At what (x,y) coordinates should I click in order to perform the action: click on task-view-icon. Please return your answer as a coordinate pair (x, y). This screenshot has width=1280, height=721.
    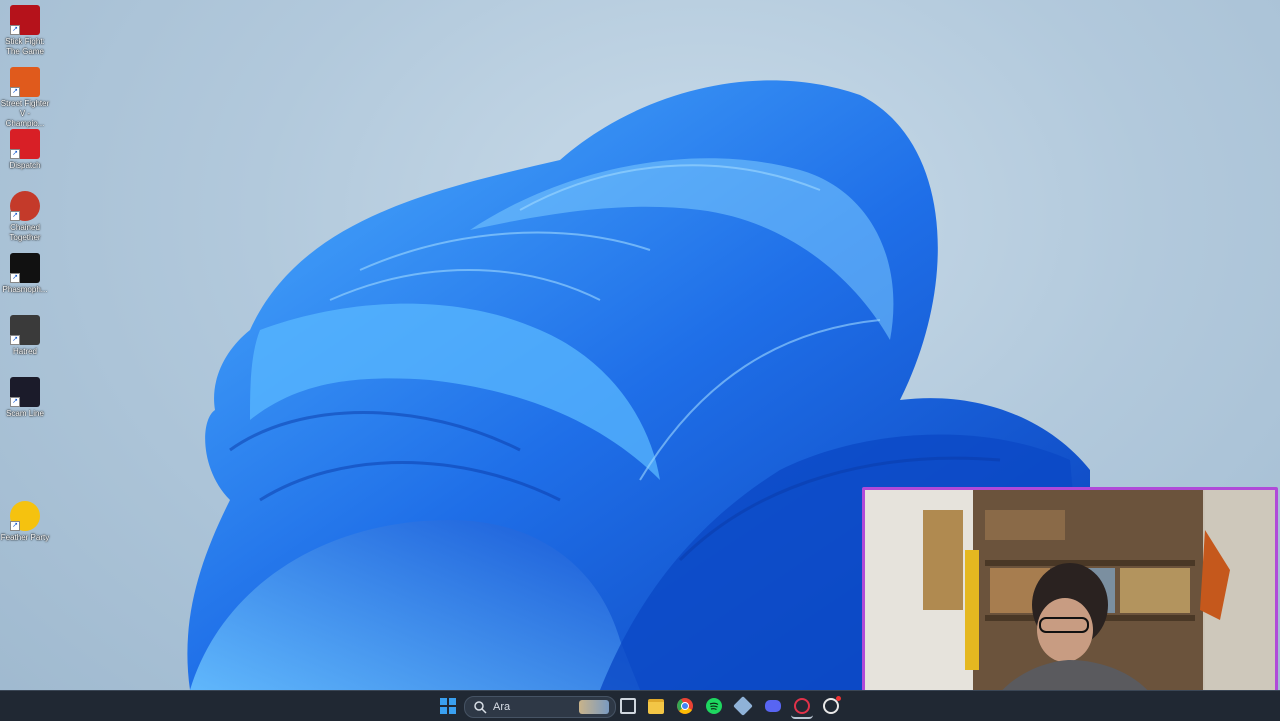
    Looking at the image, I should click on (628, 706).